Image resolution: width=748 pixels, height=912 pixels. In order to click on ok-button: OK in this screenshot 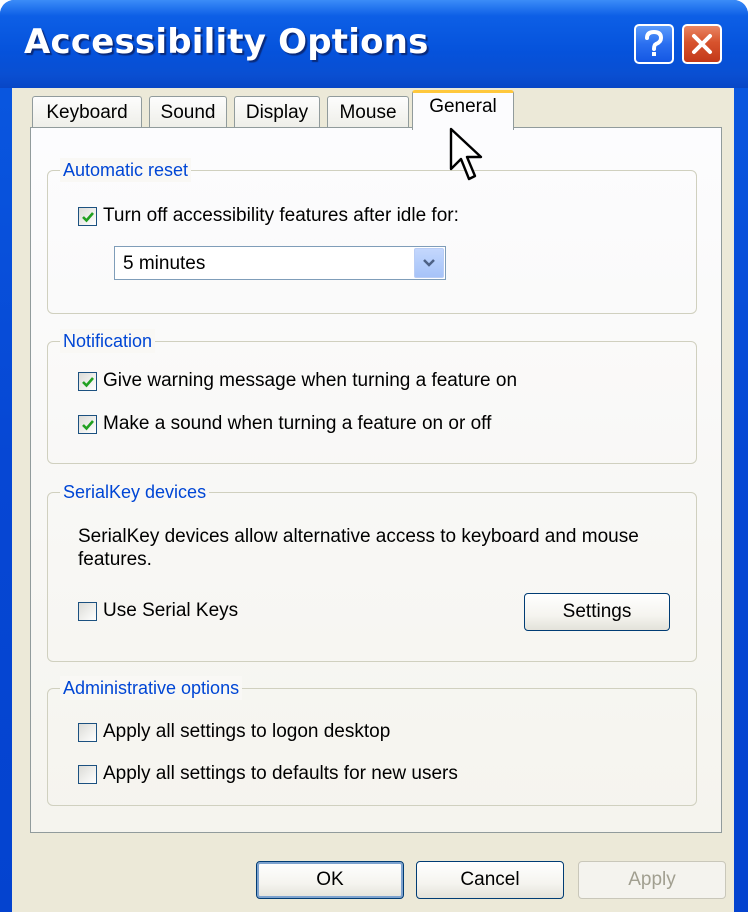, I will do `click(330, 880)`.